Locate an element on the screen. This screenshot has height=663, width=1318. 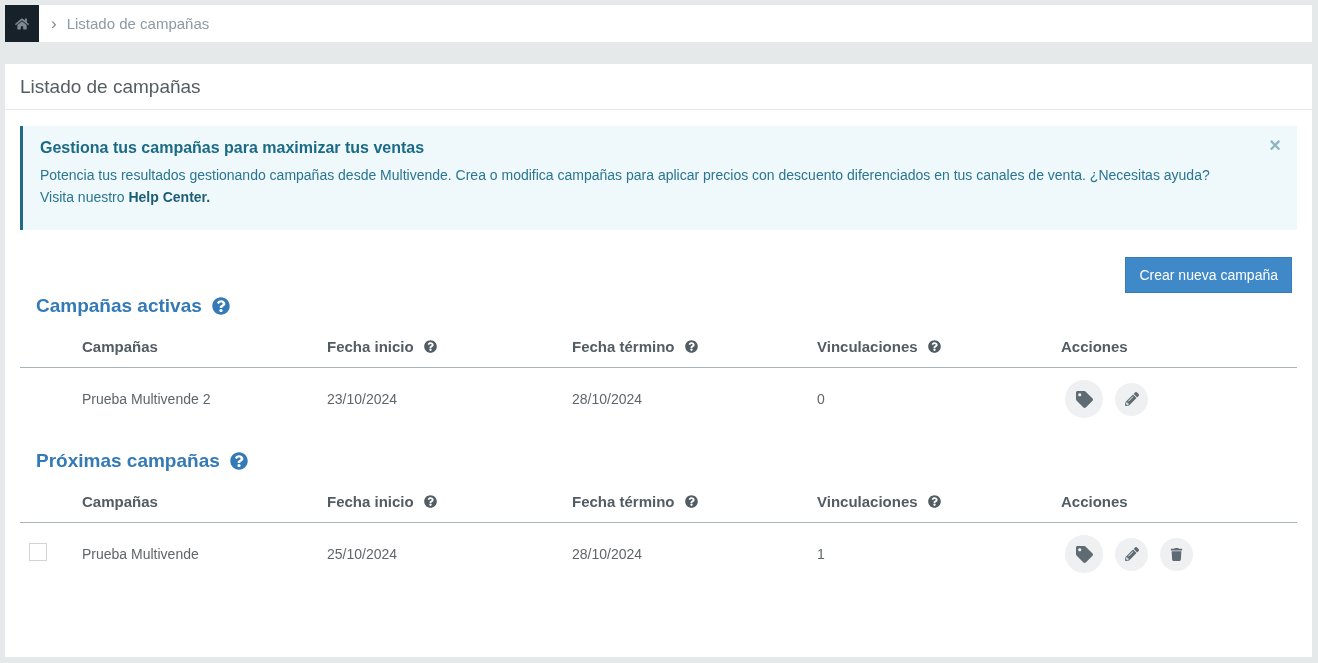
table-cell-text: 1 is located at coordinates (821, 554).